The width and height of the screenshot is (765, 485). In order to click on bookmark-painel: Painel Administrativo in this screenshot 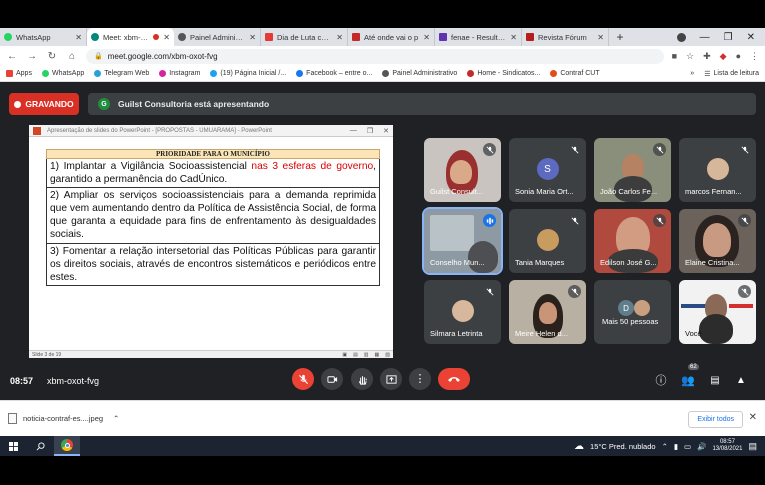, I will do `click(419, 73)`.